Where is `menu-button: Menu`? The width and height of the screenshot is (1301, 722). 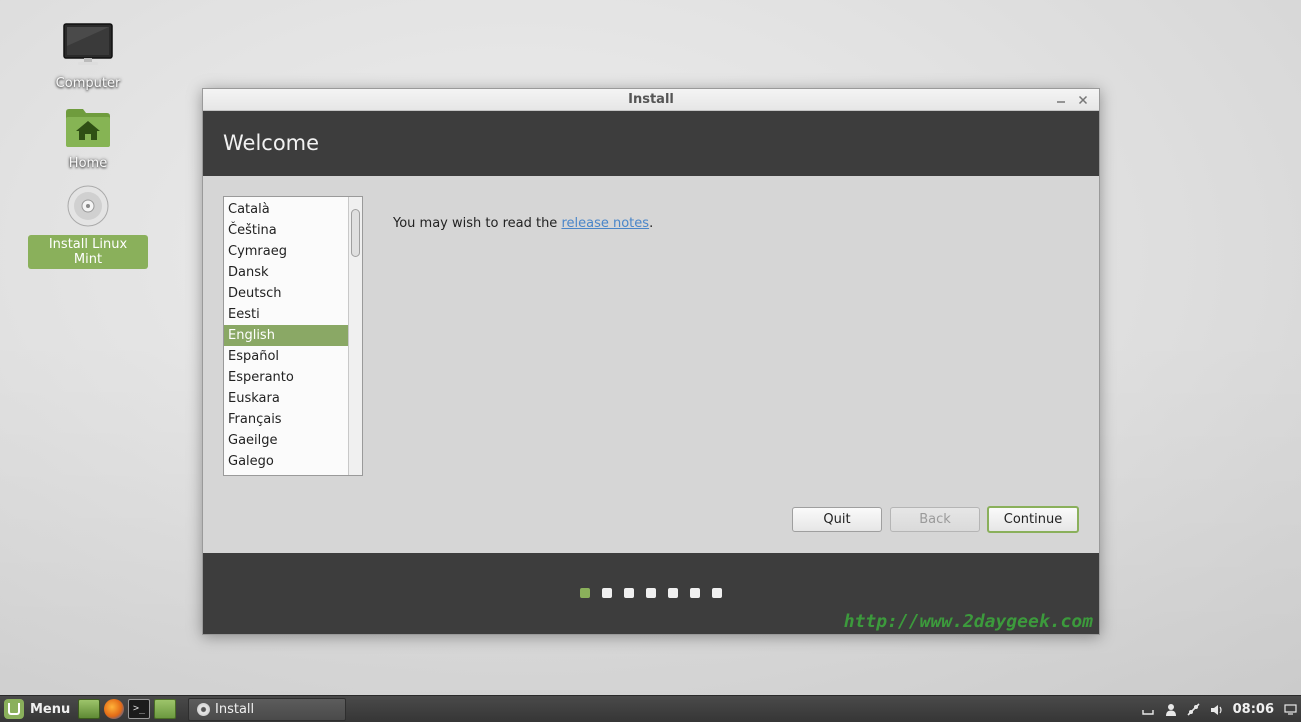 menu-button: Menu is located at coordinates (37, 709).